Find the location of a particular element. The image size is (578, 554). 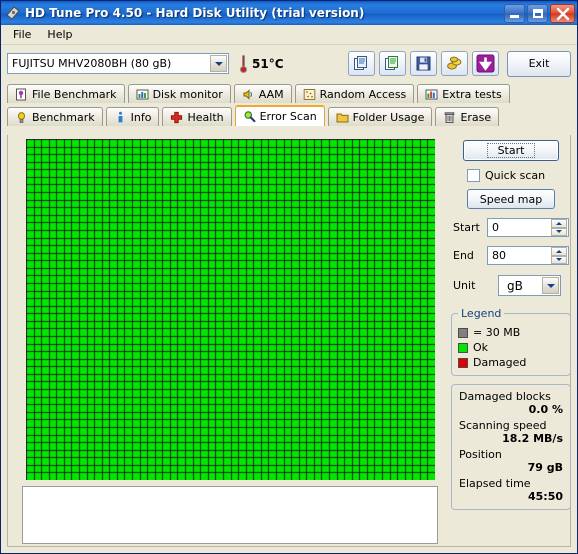

tab-aam: AAM is located at coordinates (262, 93).